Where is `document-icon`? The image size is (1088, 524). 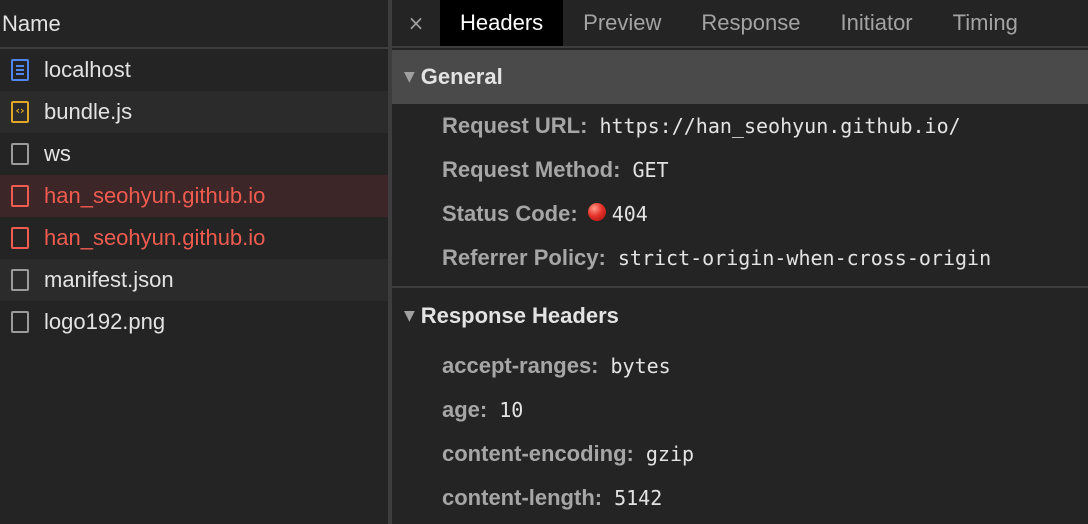 document-icon is located at coordinates (20, 70).